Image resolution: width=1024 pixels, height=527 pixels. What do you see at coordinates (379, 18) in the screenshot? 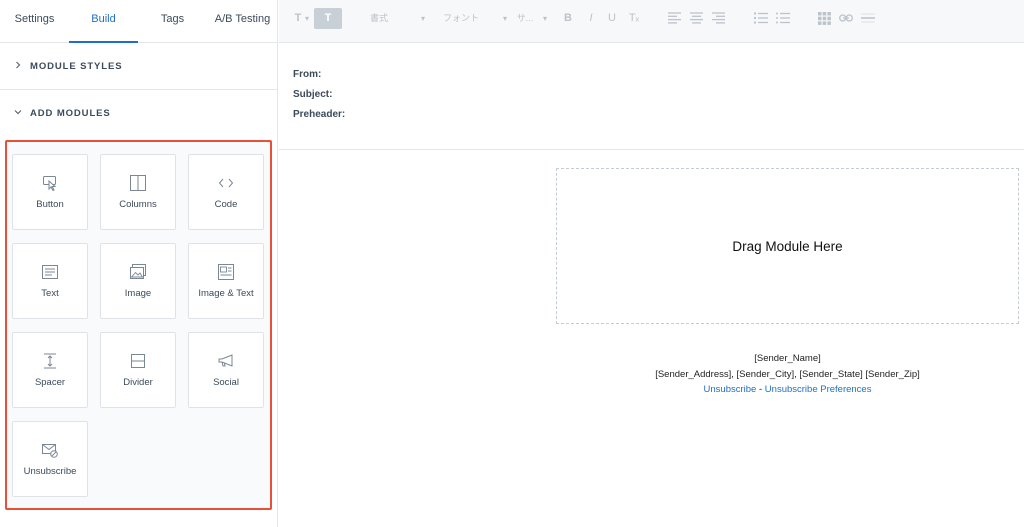
I see `style-dropdown: 書式` at bounding box center [379, 18].